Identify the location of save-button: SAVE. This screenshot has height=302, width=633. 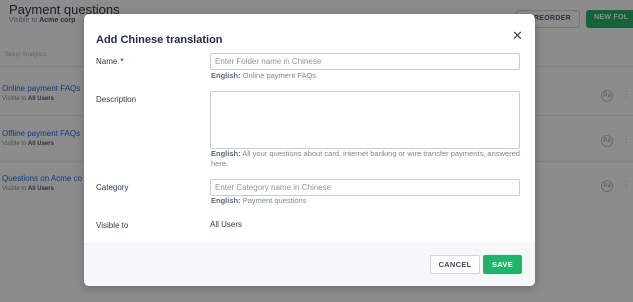
(502, 264).